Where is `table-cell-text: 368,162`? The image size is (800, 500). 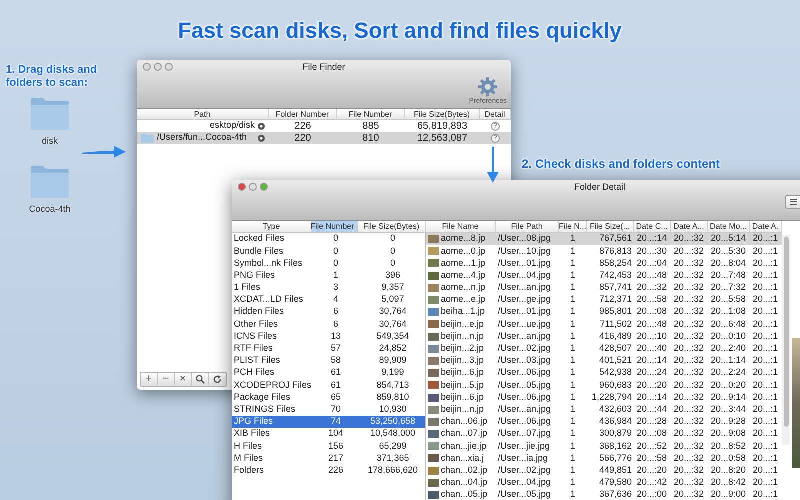 table-cell-text: 368,162 is located at coordinates (615, 446).